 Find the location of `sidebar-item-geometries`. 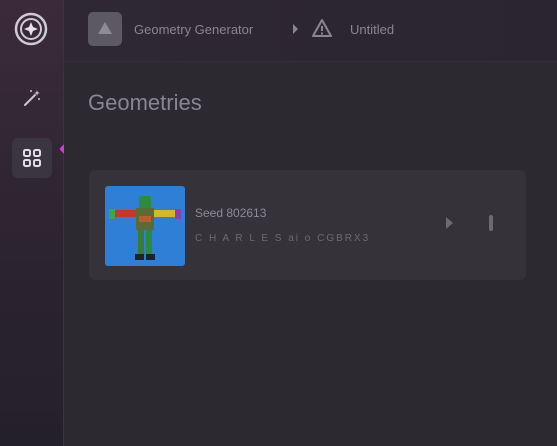

sidebar-item-geometries is located at coordinates (32, 158).